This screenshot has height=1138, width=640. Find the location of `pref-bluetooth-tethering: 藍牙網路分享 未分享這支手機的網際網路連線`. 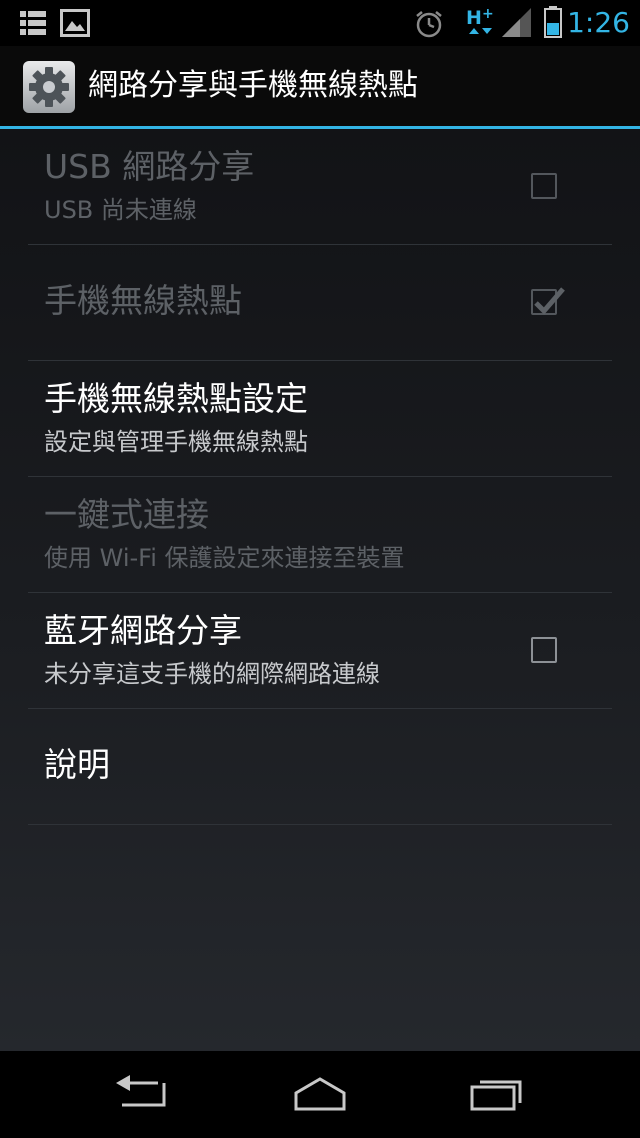

pref-bluetooth-tethering: 藍牙網路分享 未分享這支手機的網際網路連線 is located at coordinates (320, 651).